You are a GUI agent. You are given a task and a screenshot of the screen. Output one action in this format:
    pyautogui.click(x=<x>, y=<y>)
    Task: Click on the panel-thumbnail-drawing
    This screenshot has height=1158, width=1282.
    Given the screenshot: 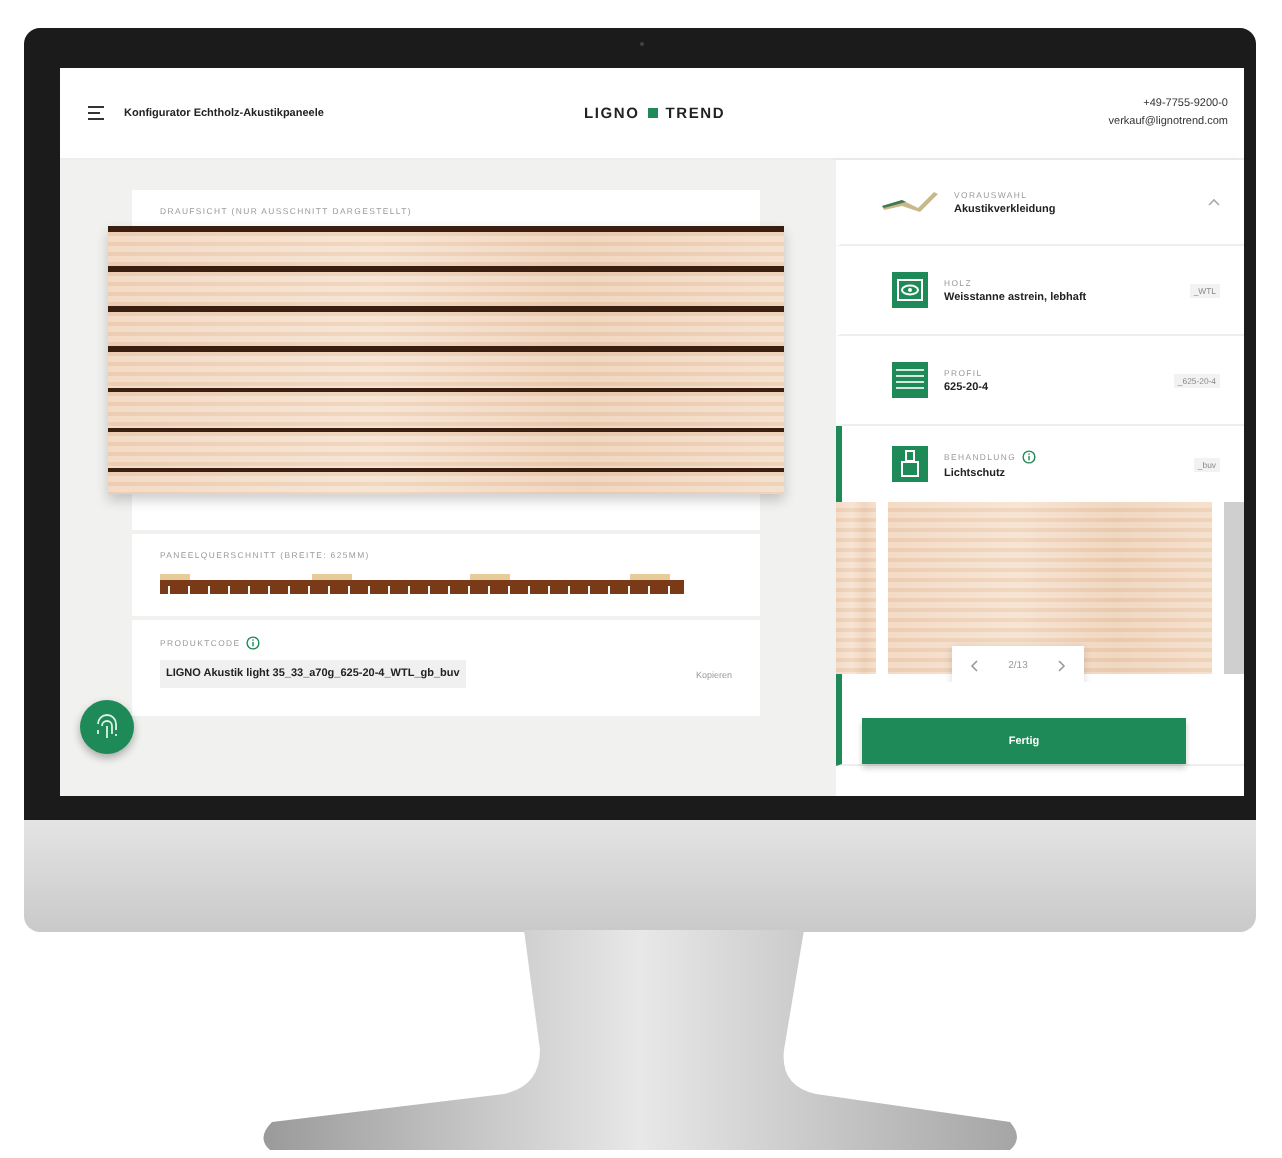 What is the action you would take?
    pyautogui.click(x=910, y=202)
    